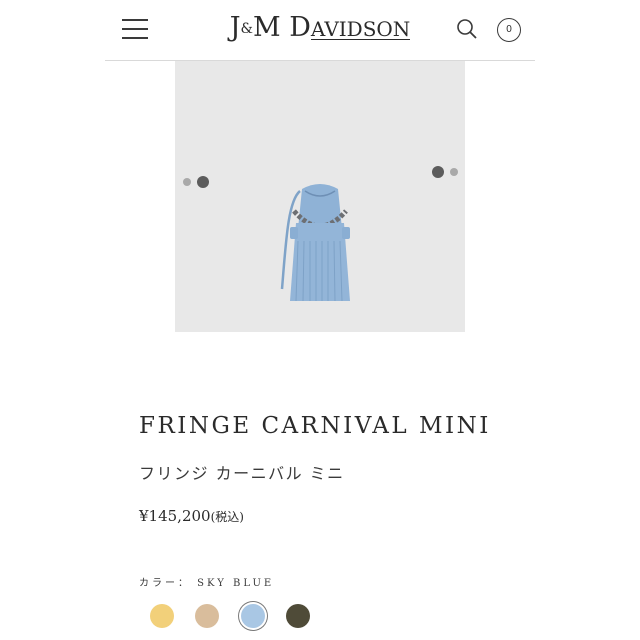  I want to click on product-title: FRINGE CARNIVAL MINI, so click(315, 426).